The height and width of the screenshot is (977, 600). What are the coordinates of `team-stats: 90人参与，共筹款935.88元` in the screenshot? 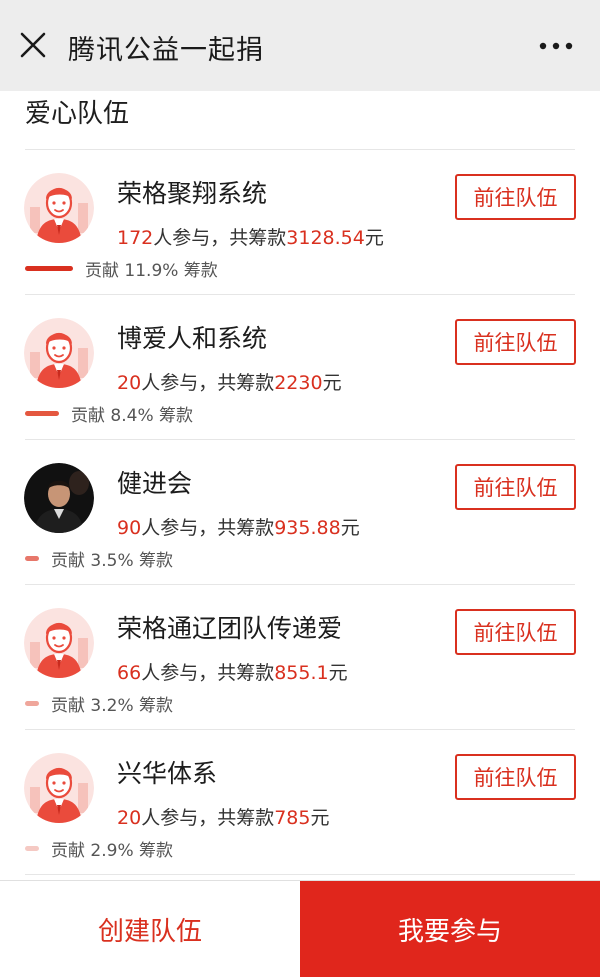 It's located at (238, 526).